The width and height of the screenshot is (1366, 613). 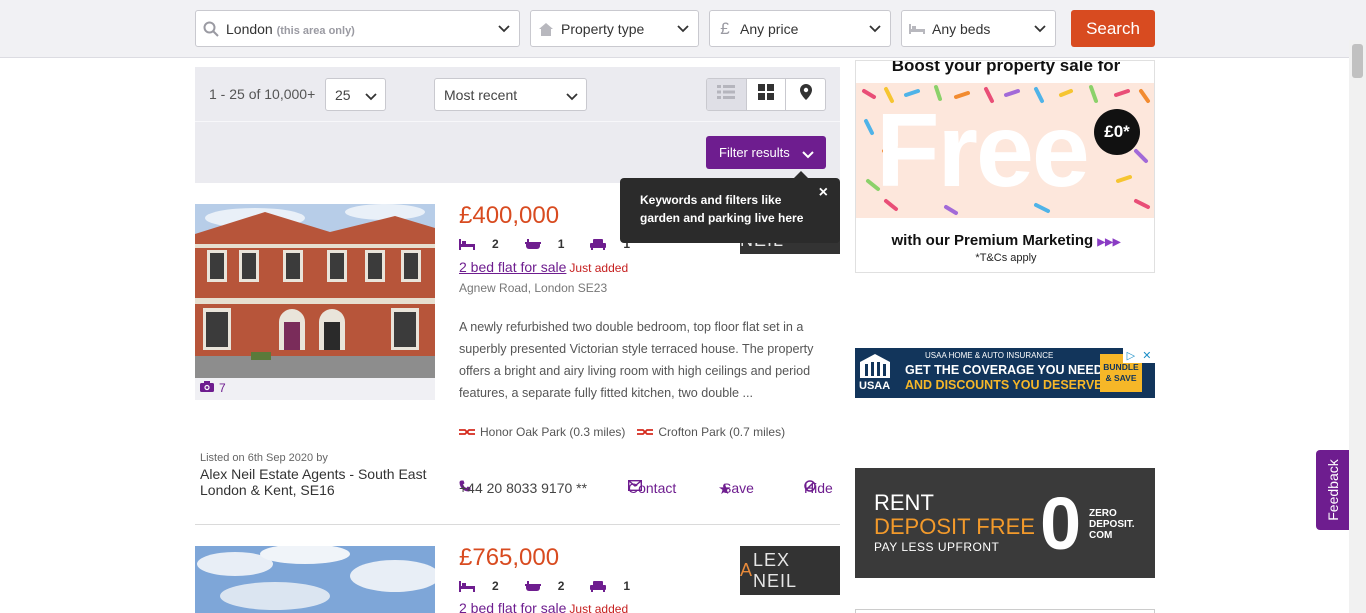 I want to click on scrollbar, so click(x=1357, y=326).